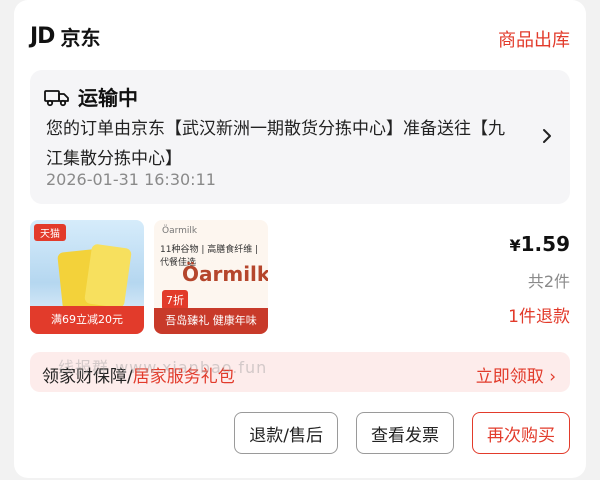 The image size is (600, 480). I want to click on shipping-status-title: 运输中, so click(108, 98).